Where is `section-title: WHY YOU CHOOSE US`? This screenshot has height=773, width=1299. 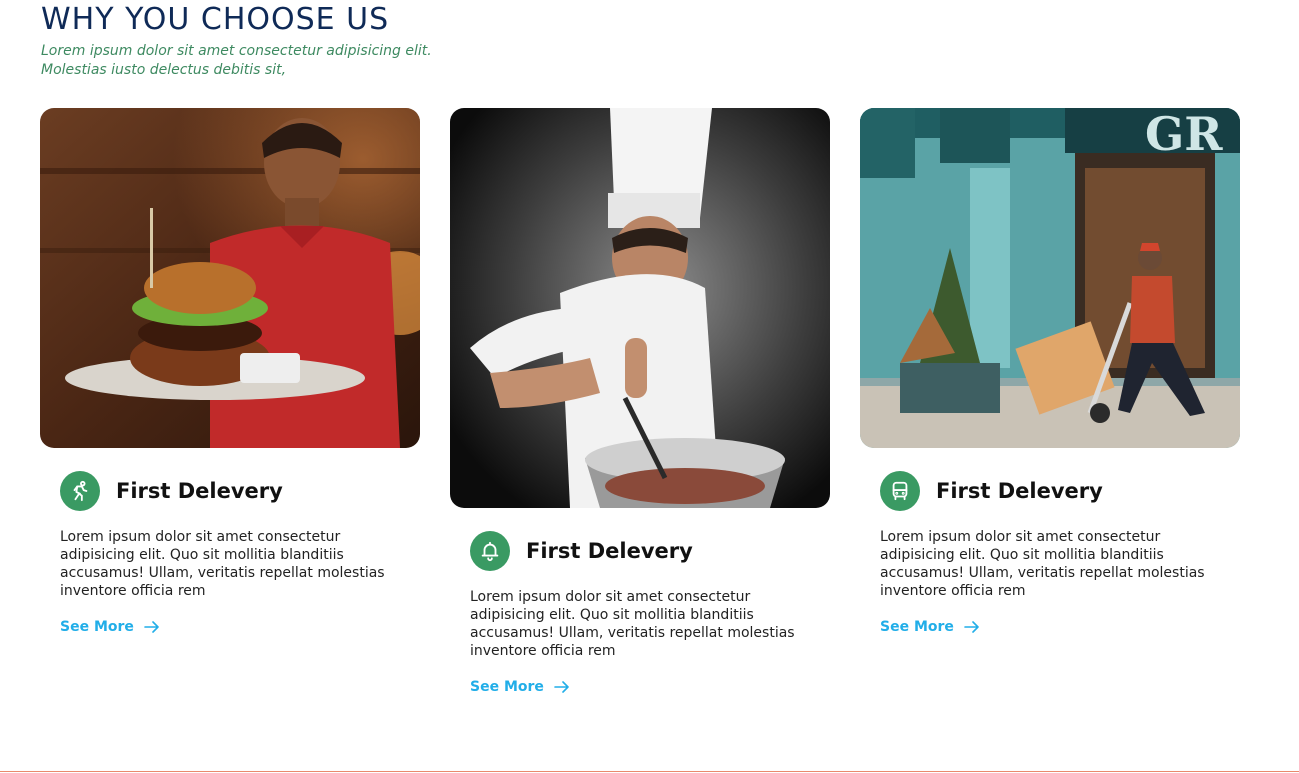 section-title: WHY YOU CHOOSE US is located at coordinates (215, 19).